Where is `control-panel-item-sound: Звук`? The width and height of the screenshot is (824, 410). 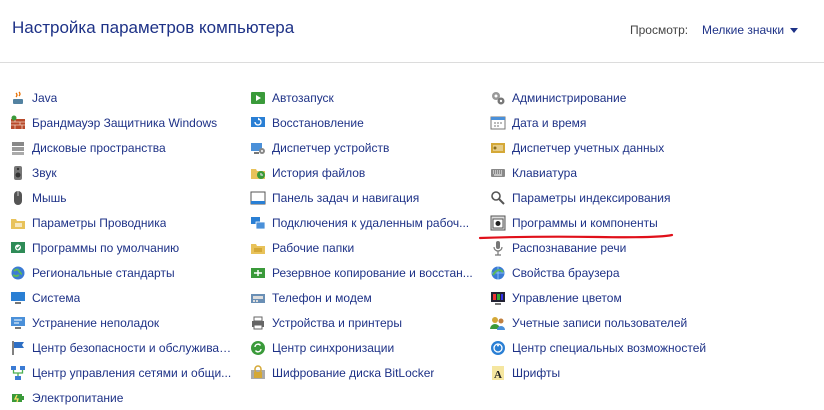
control-panel-item-sound: Звук is located at coordinates (122, 172).